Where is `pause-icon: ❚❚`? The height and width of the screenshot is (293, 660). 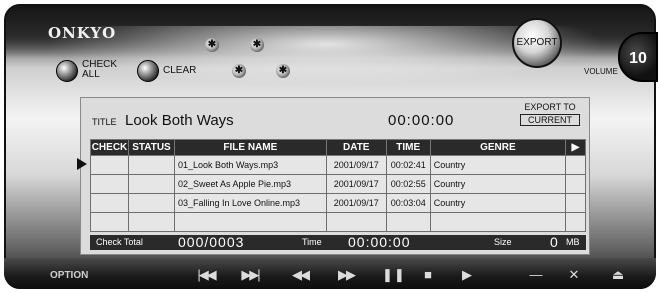
pause-icon: ❚❚ is located at coordinates (393, 275).